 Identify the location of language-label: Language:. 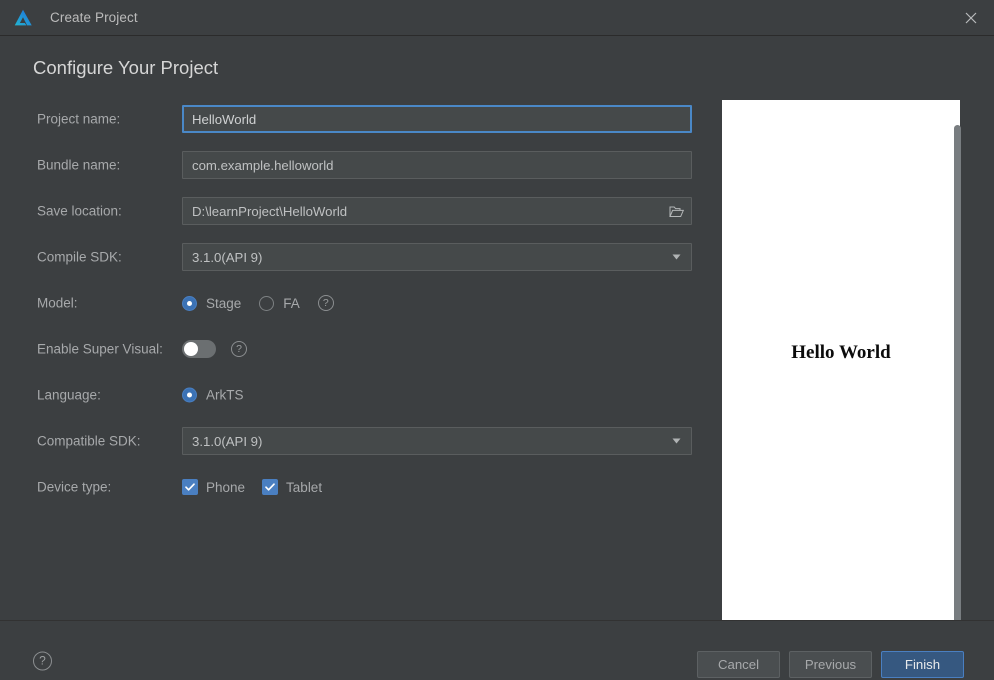
(69, 395).